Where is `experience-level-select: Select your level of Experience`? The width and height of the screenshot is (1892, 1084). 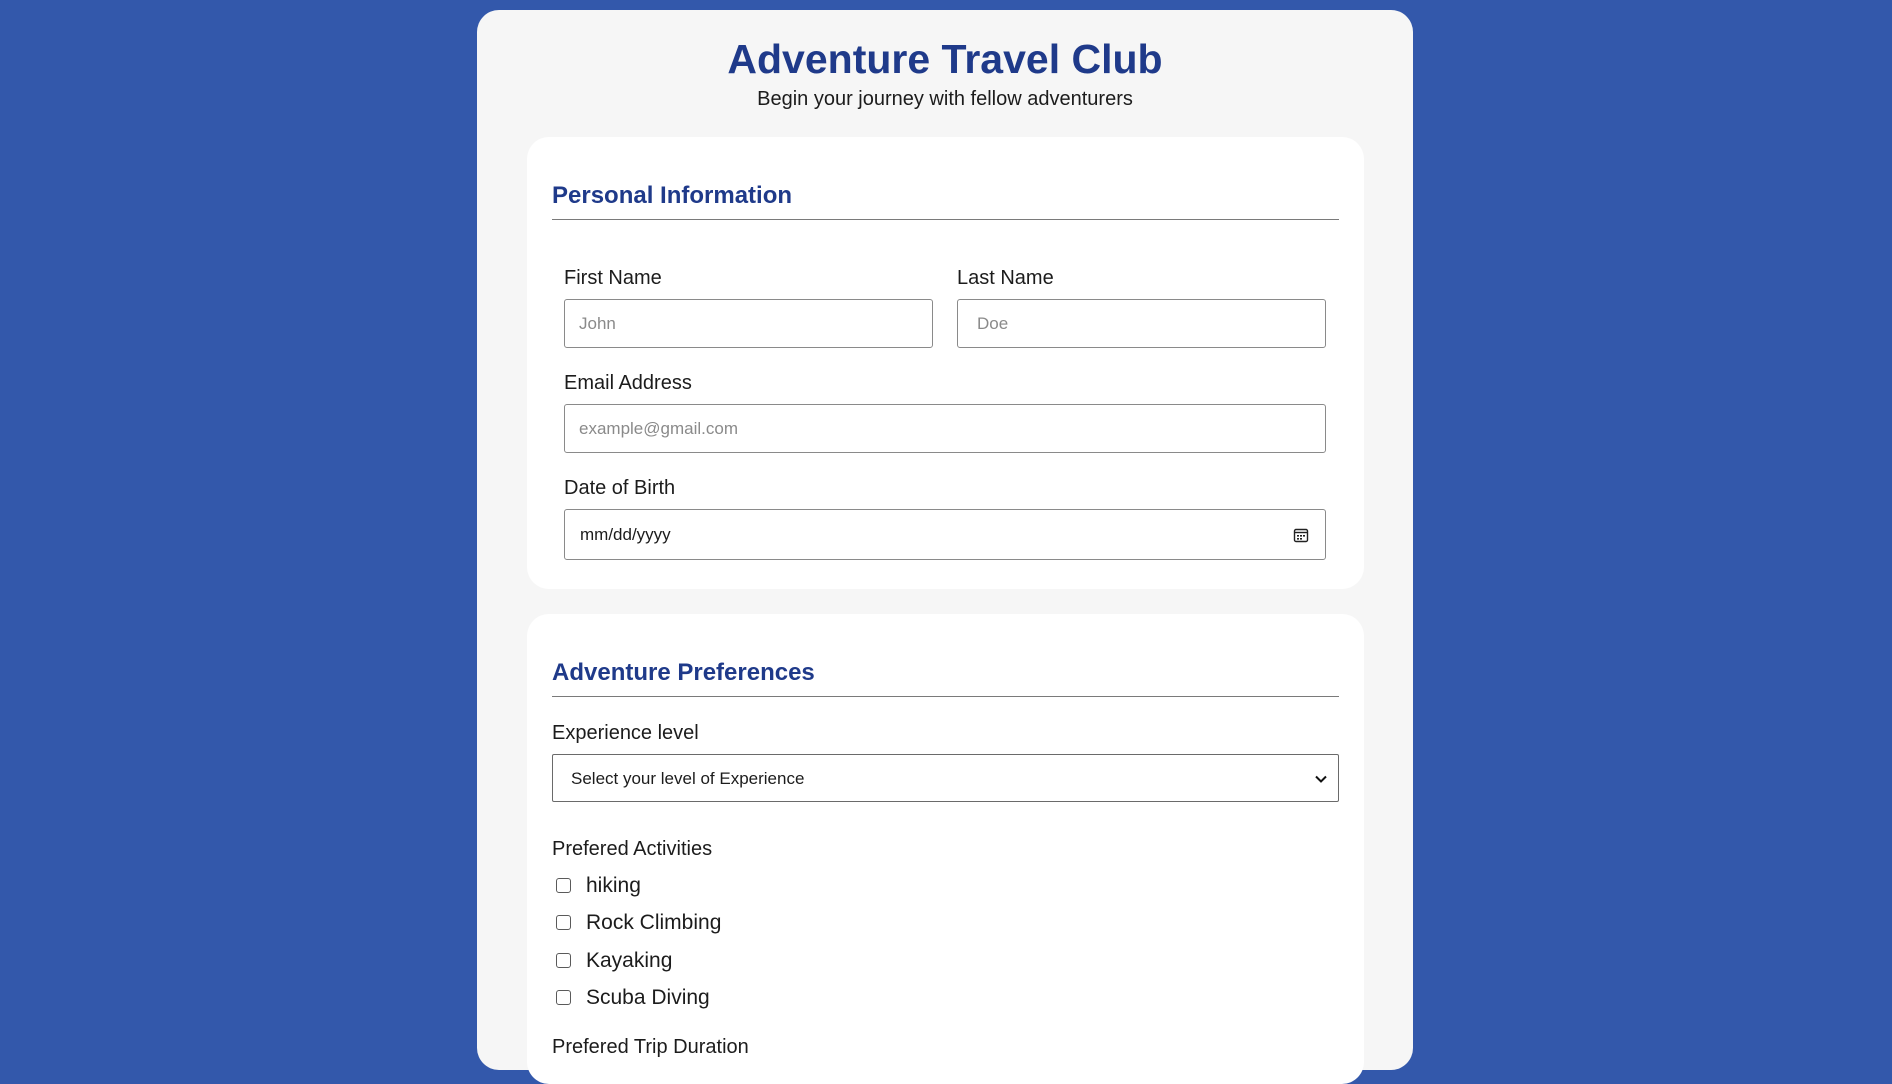
experience-level-select: Select your level of Experience is located at coordinates (945, 778).